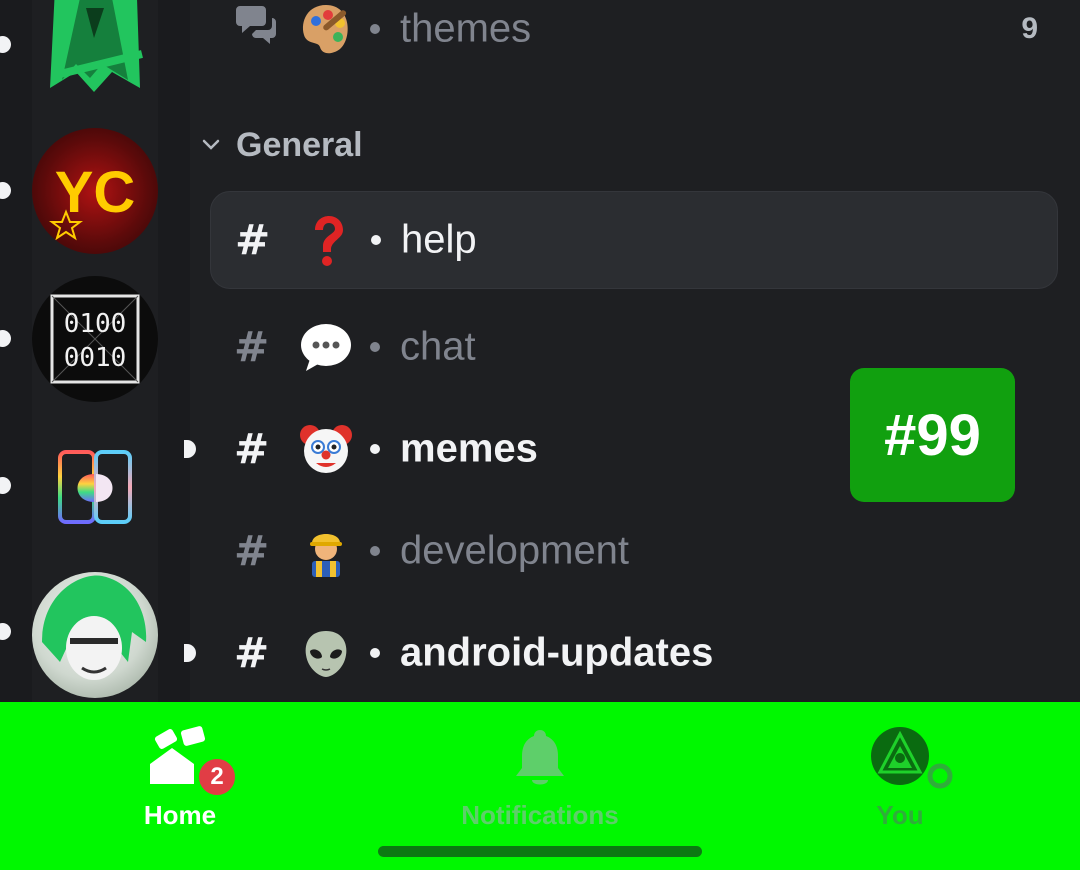 This screenshot has height=870, width=1080. What do you see at coordinates (439, 239) in the screenshot?
I see `channel-label: help` at bounding box center [439, 239].